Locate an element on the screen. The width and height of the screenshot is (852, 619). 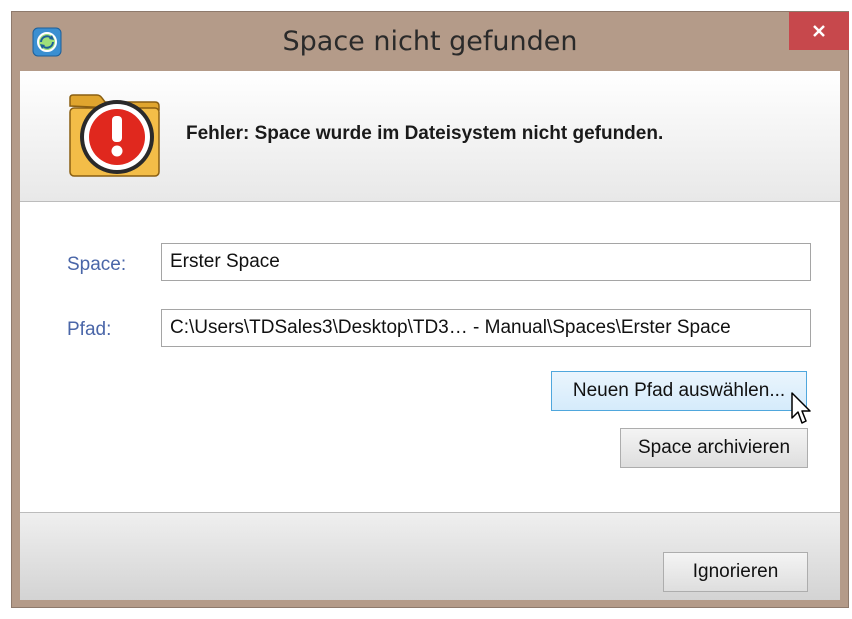
window-title: Space nicht gefunden is located at coordinates (430, 41).